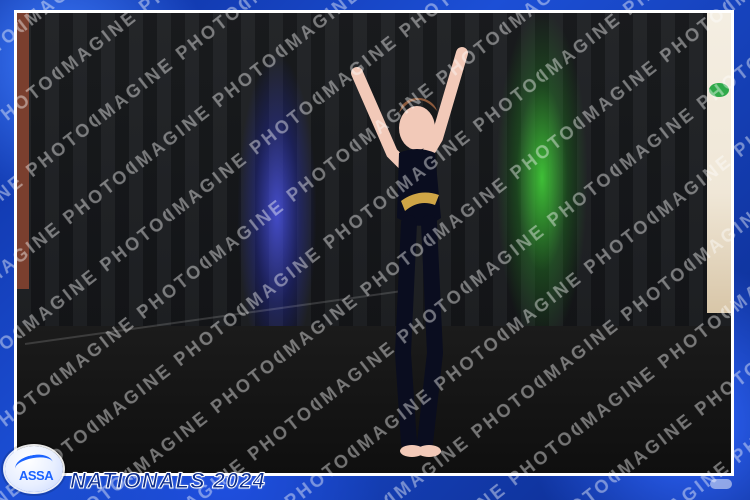  What do you see at coordinates (409, 252) in the screenshot?
I see `gymnast-illustration` at bounding box center [409, 252].